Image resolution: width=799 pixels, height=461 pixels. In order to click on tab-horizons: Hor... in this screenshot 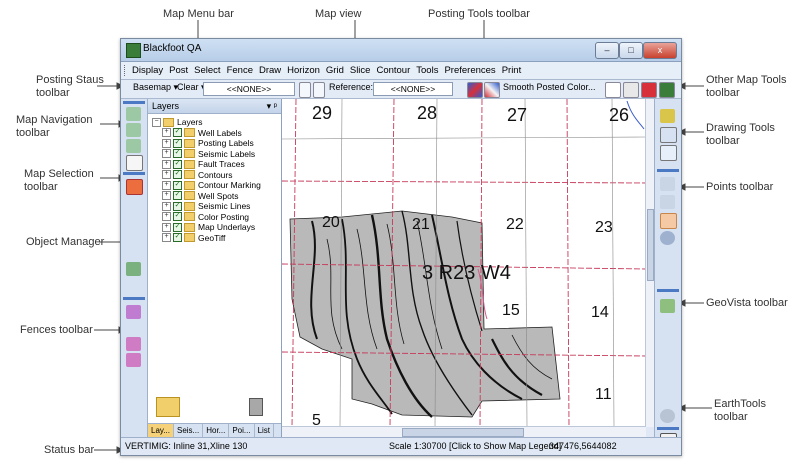, I will do `click(216, 430)`.